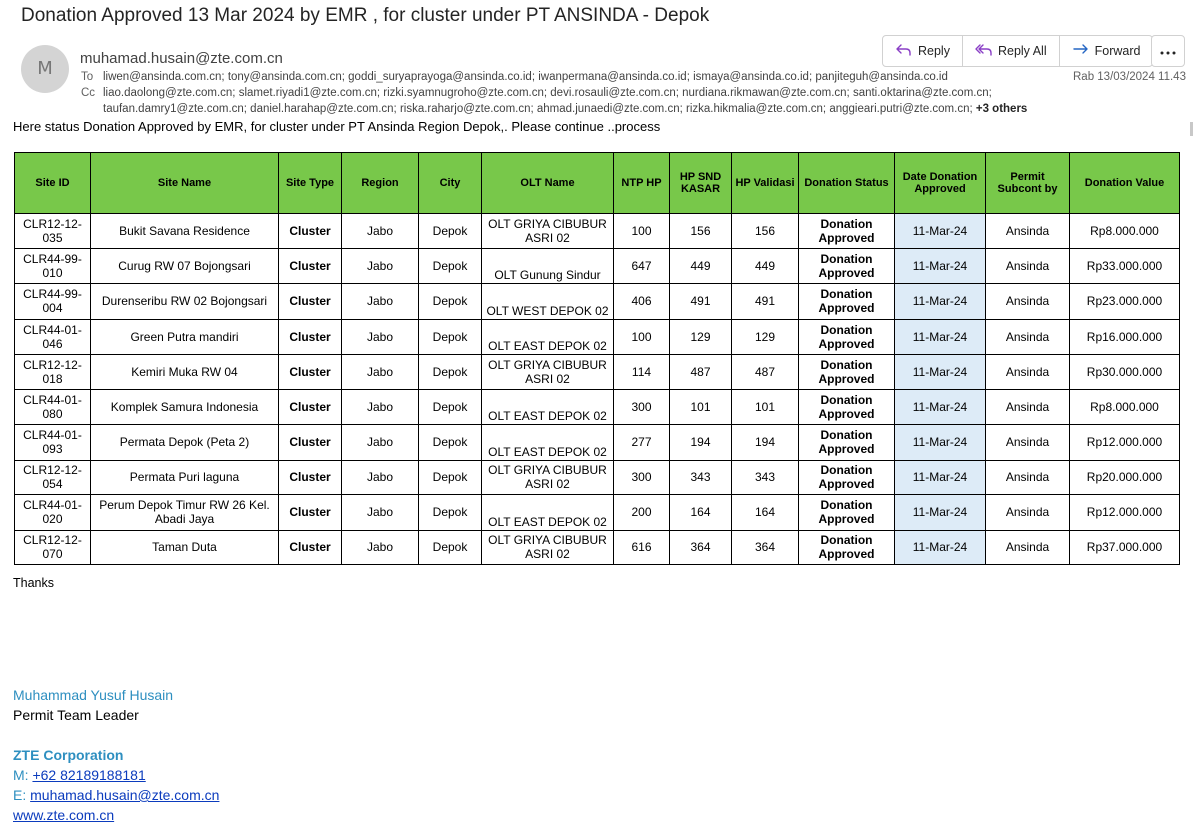  What do you see at coordinates (765, 512) in the screenshot?
I see `hp-validasi-cell: 164` at bounding box center [765, 512].